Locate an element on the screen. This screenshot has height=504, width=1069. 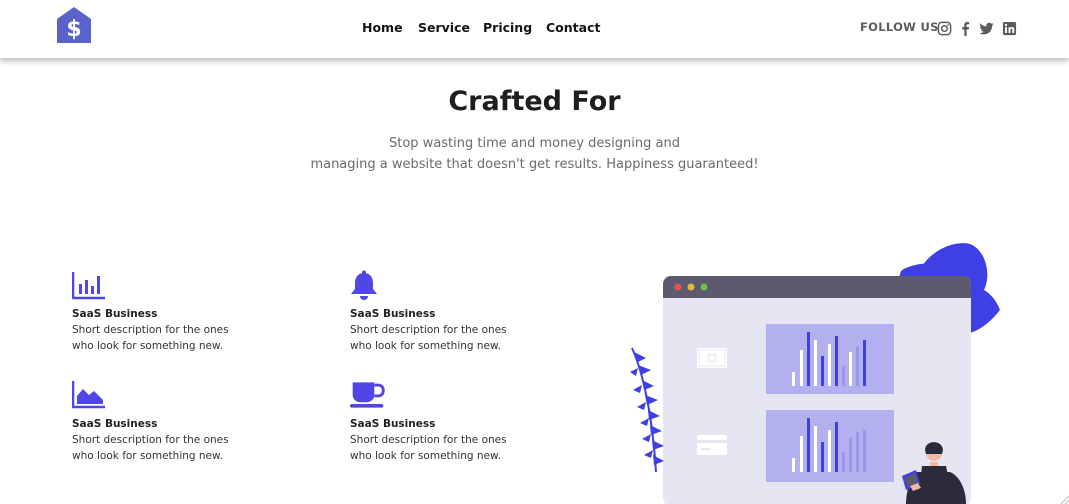
resize-handle-icon is located at coordinates (1064, 499).